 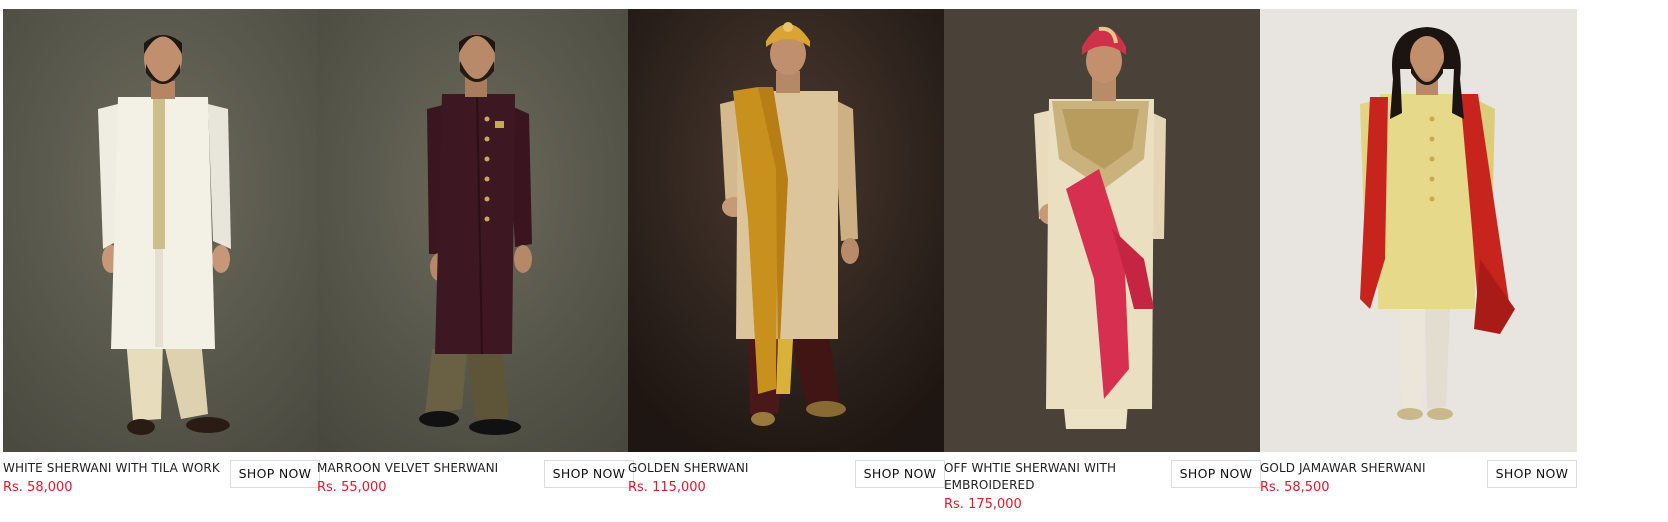 What do you see at coordinates (1053, 477) in the screenshot?
I see `product-title: OFF WHTIE SHERWANI WITH EMBROIDERED` at bounding box center [1053, 477].